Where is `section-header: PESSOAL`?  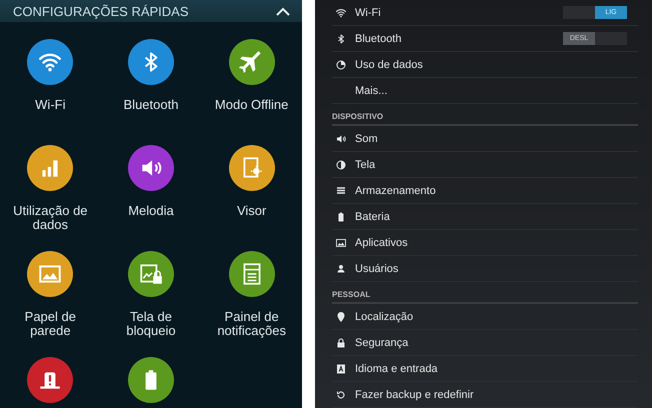 section-header: PESSOAL is located at coordinates (351, 294).